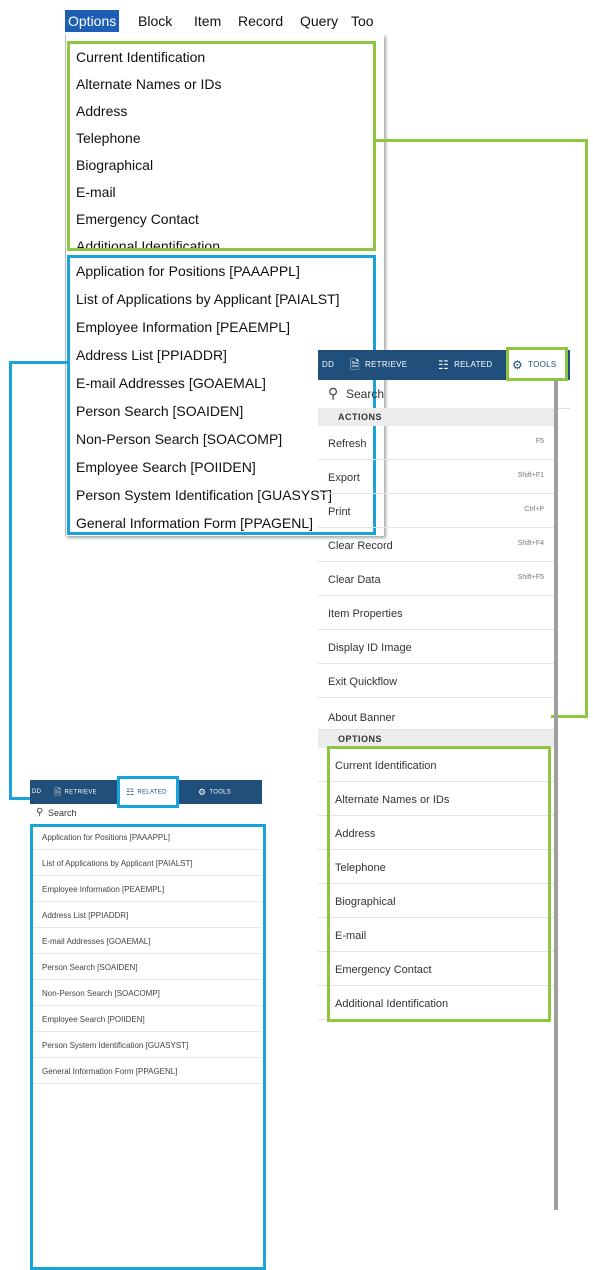 The width and height of the screenshot is (593, 1270). Describe the element at coordinates (436, 443) in the screenshot. I see `action-refresh: Refresh F5` at that location.